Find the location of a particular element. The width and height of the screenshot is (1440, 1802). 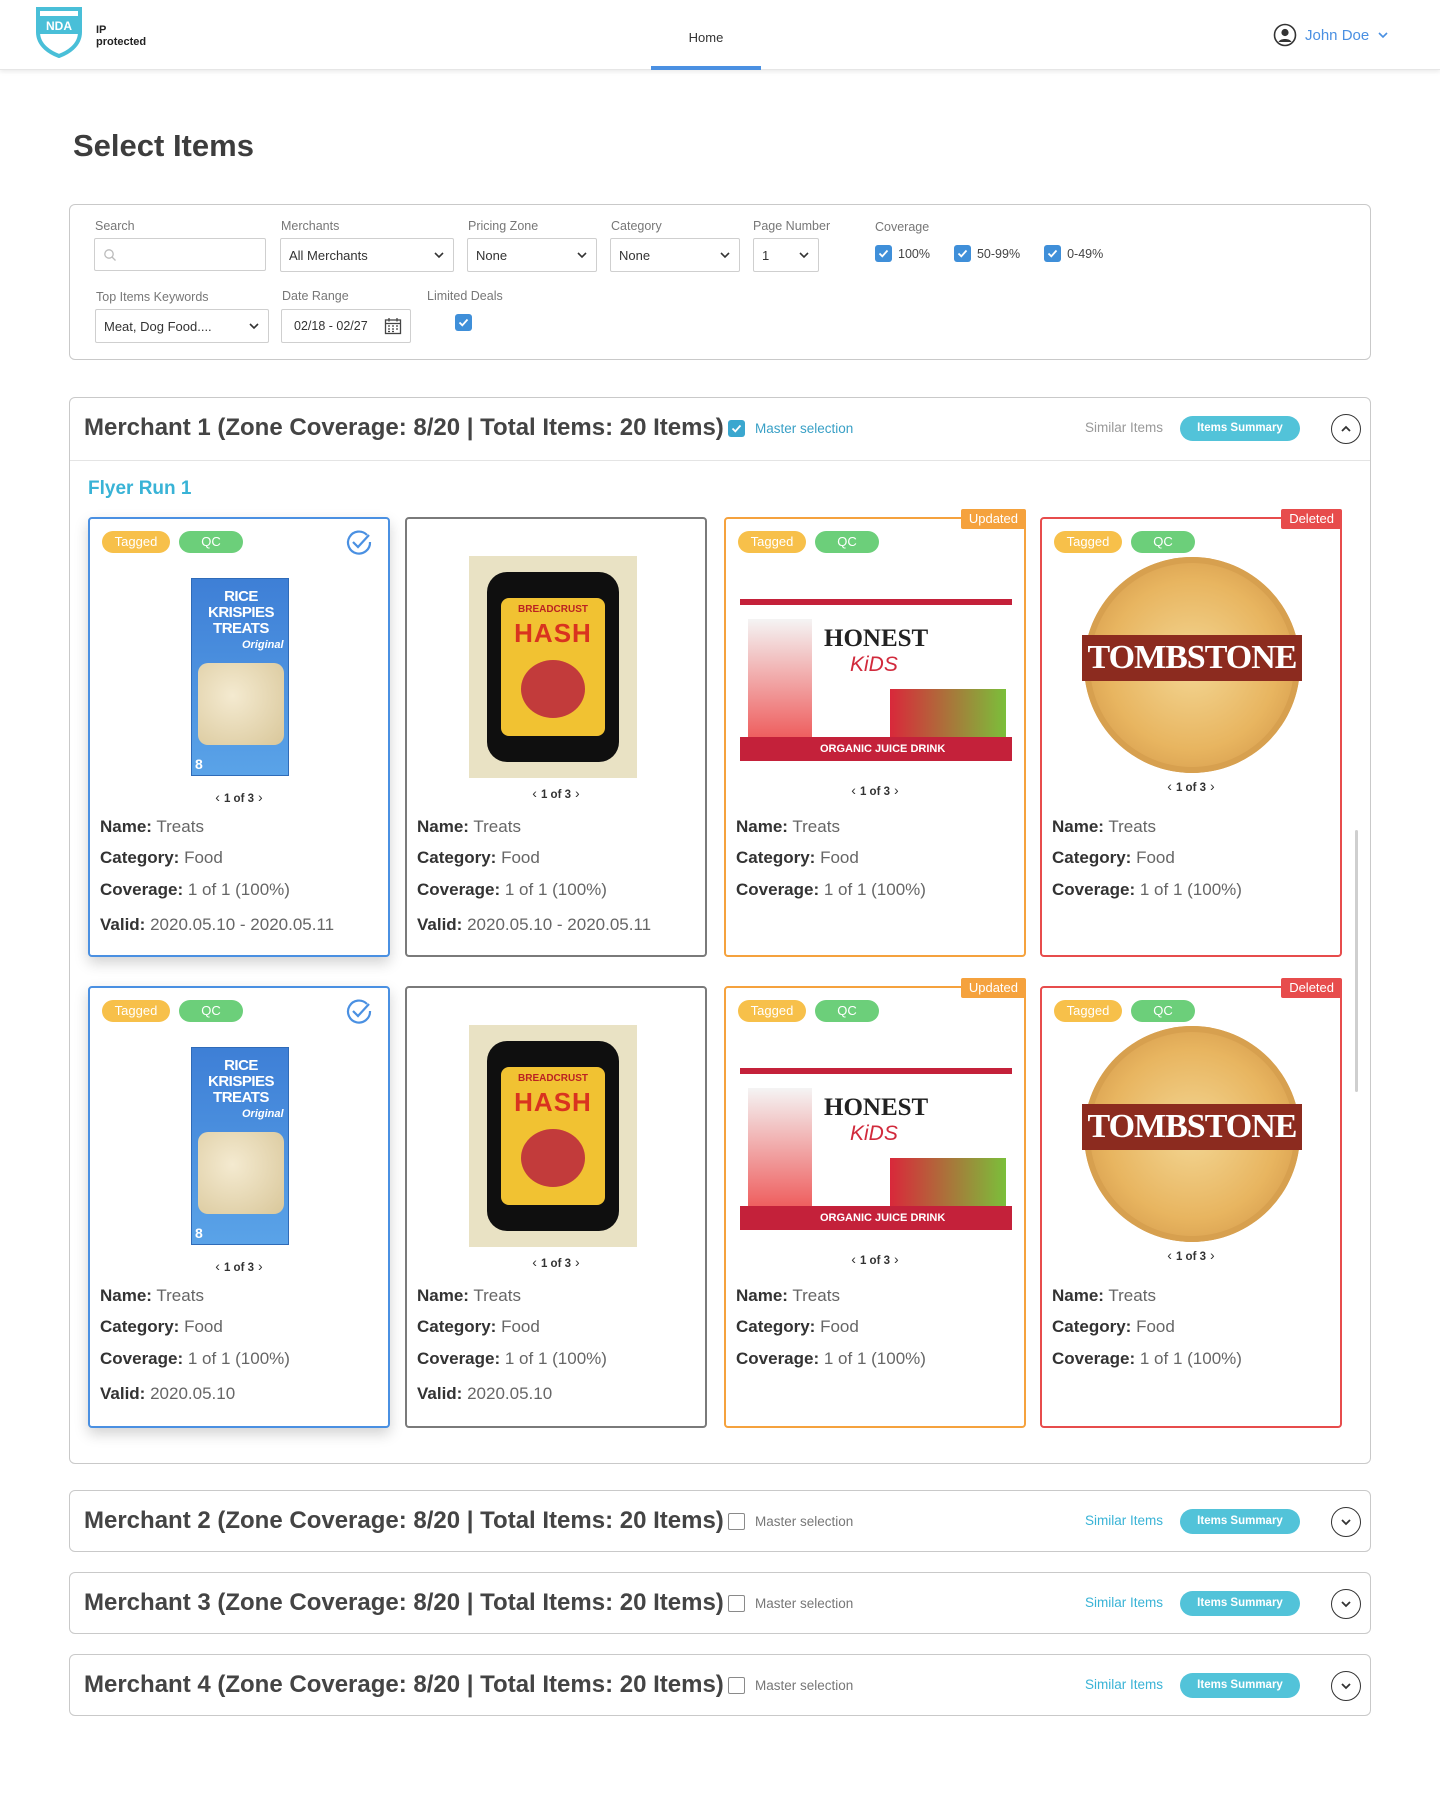

product-valid: Valid: 2020.05.10 is located at coordinates (485, 1393).